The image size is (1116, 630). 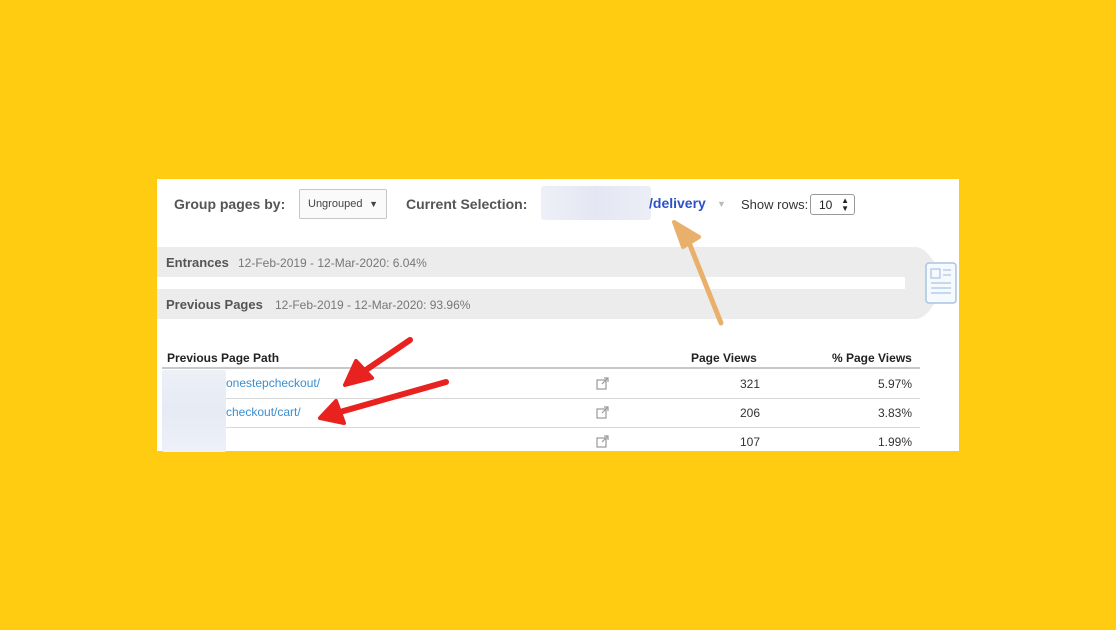 I want to click on flow-connector, so click(x=916, y=283).